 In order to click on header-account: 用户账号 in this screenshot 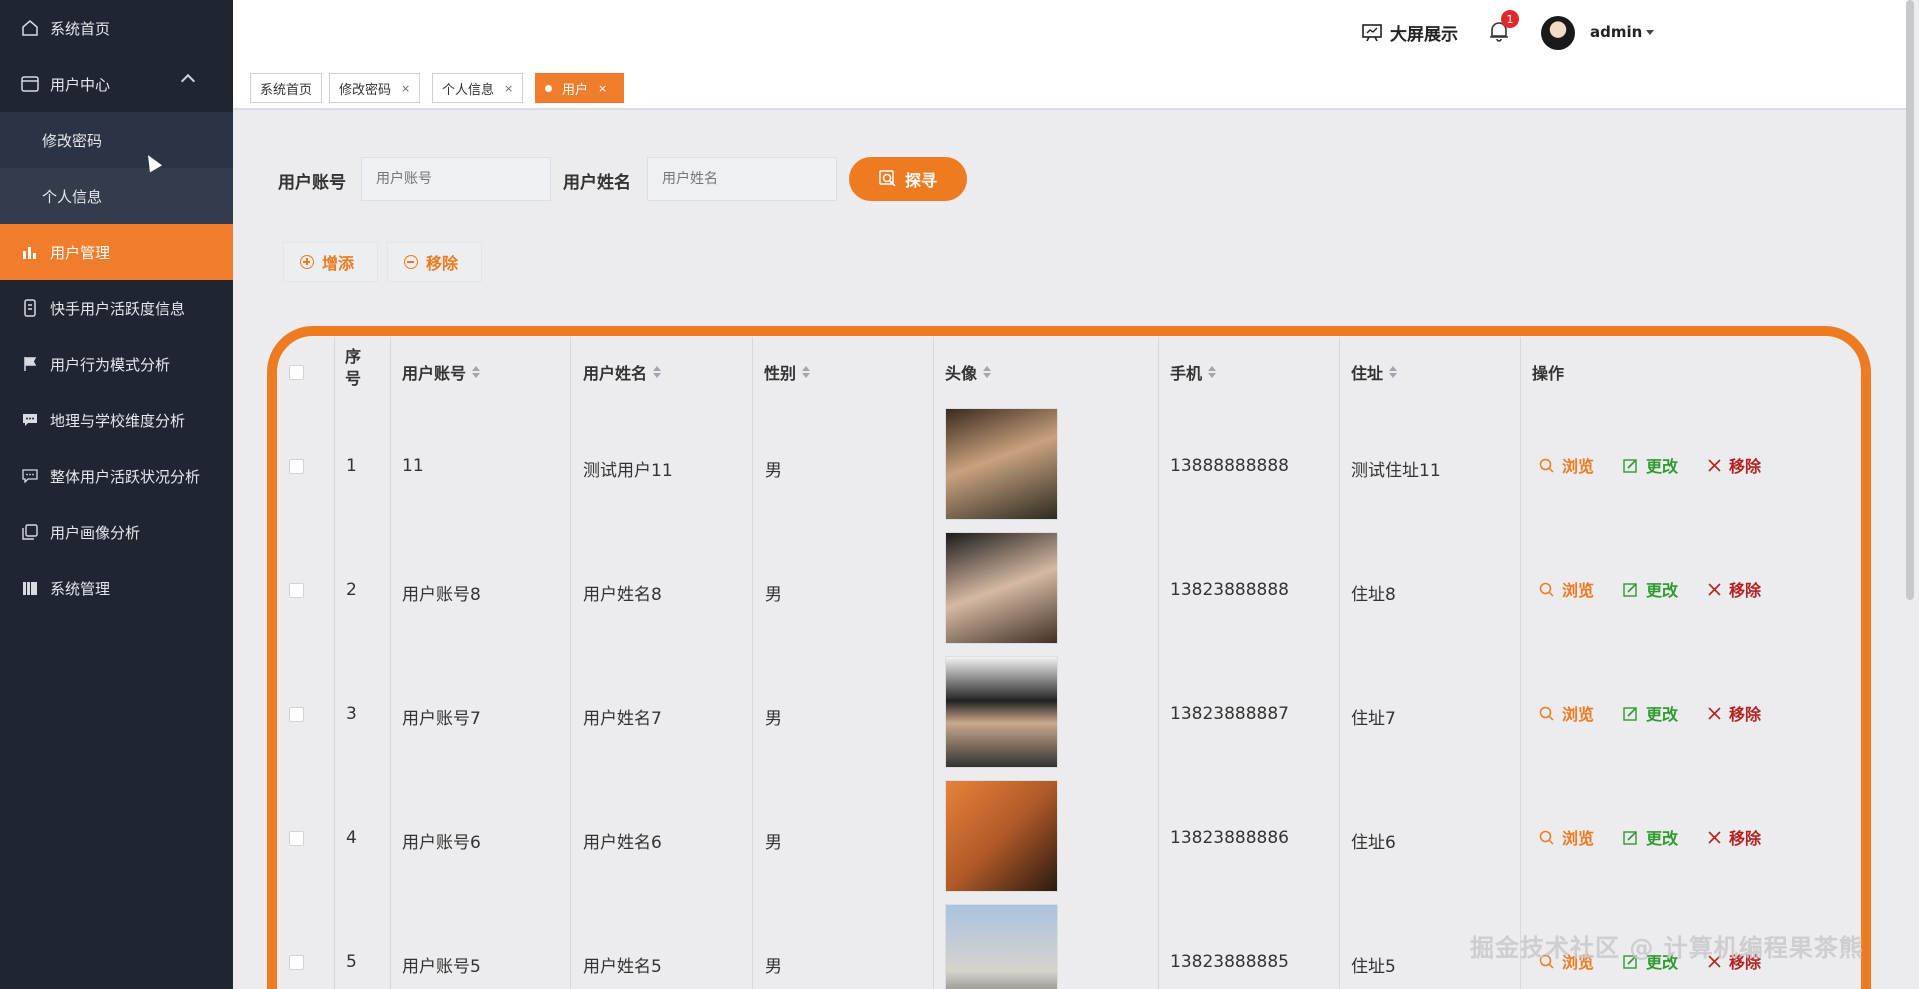, I will do `click(441, 372)`.